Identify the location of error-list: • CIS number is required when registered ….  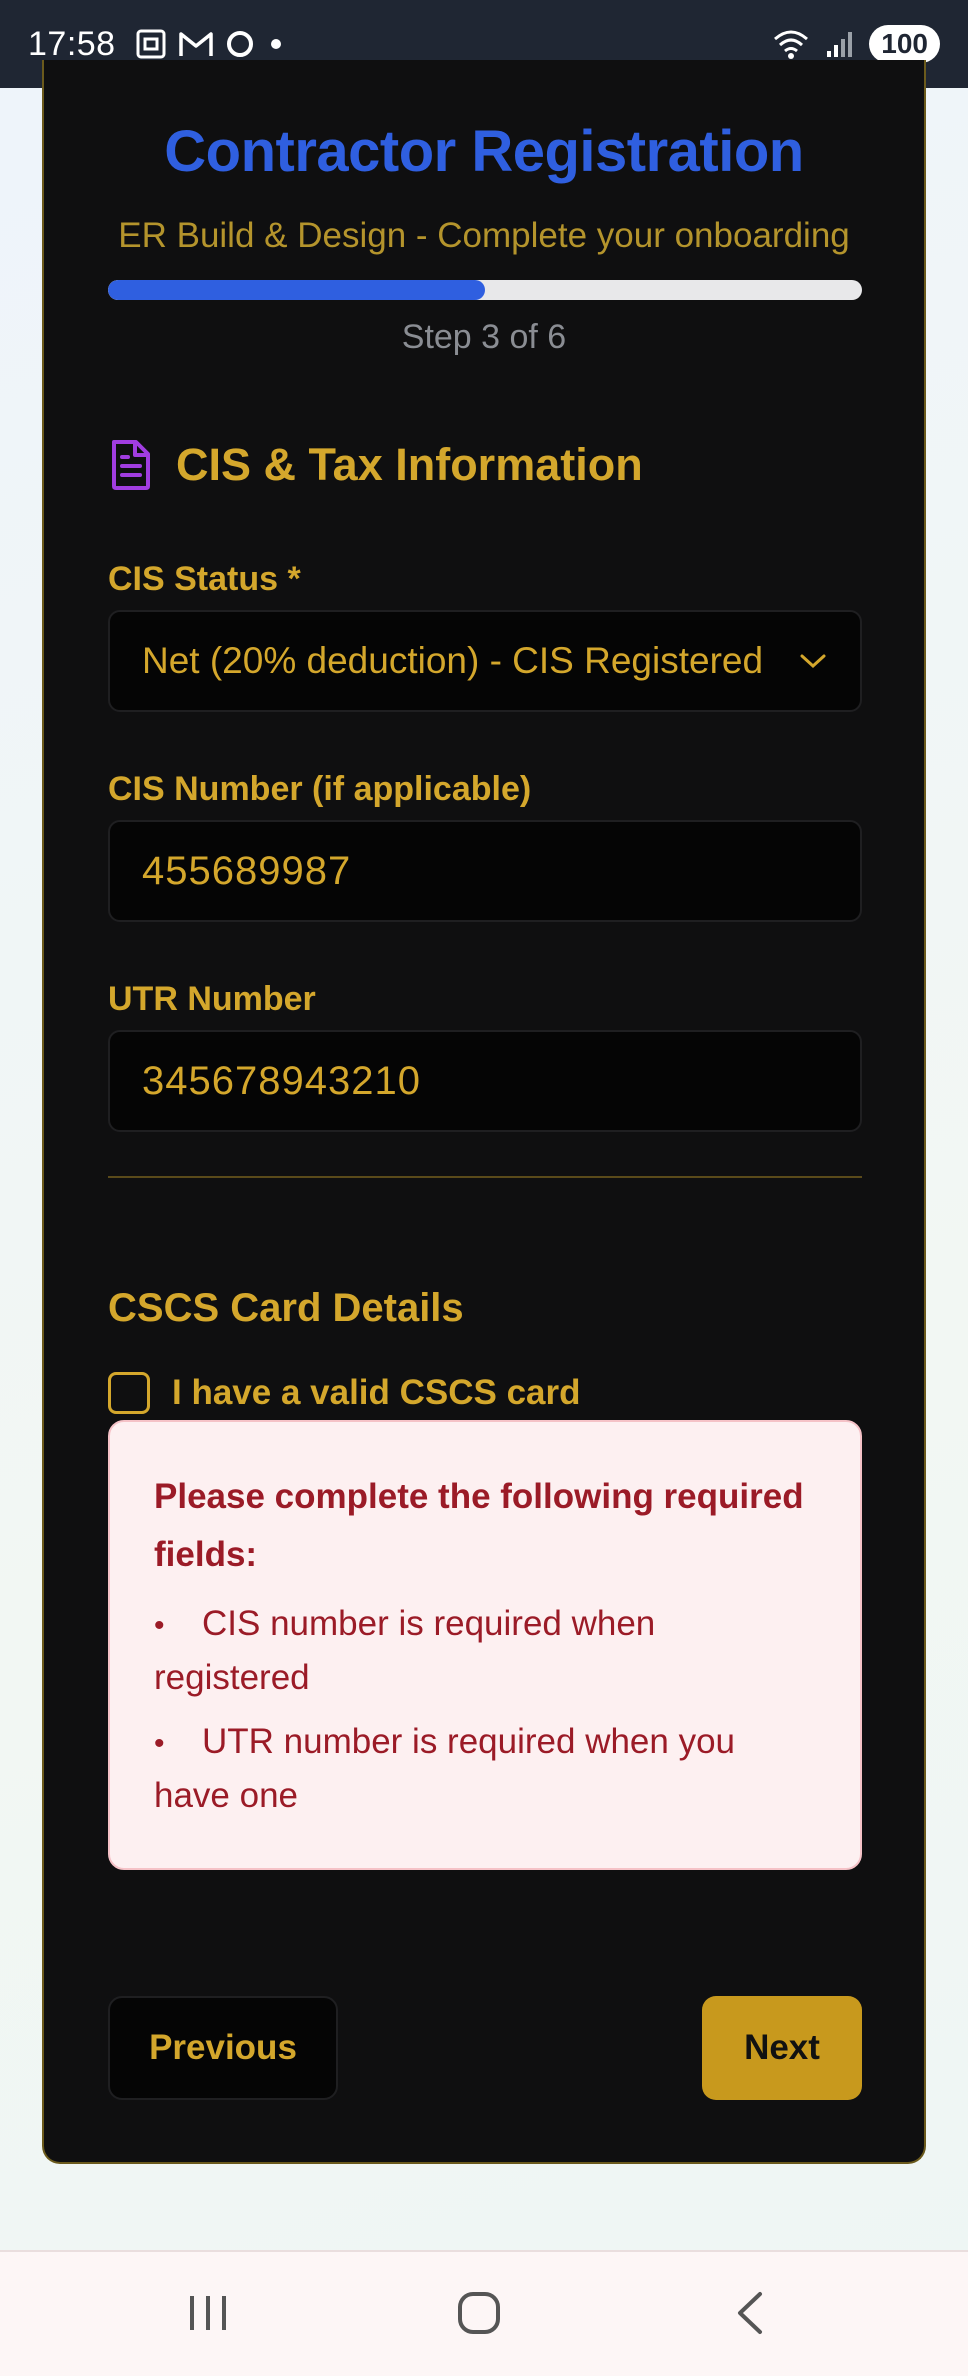
(485, 1710).